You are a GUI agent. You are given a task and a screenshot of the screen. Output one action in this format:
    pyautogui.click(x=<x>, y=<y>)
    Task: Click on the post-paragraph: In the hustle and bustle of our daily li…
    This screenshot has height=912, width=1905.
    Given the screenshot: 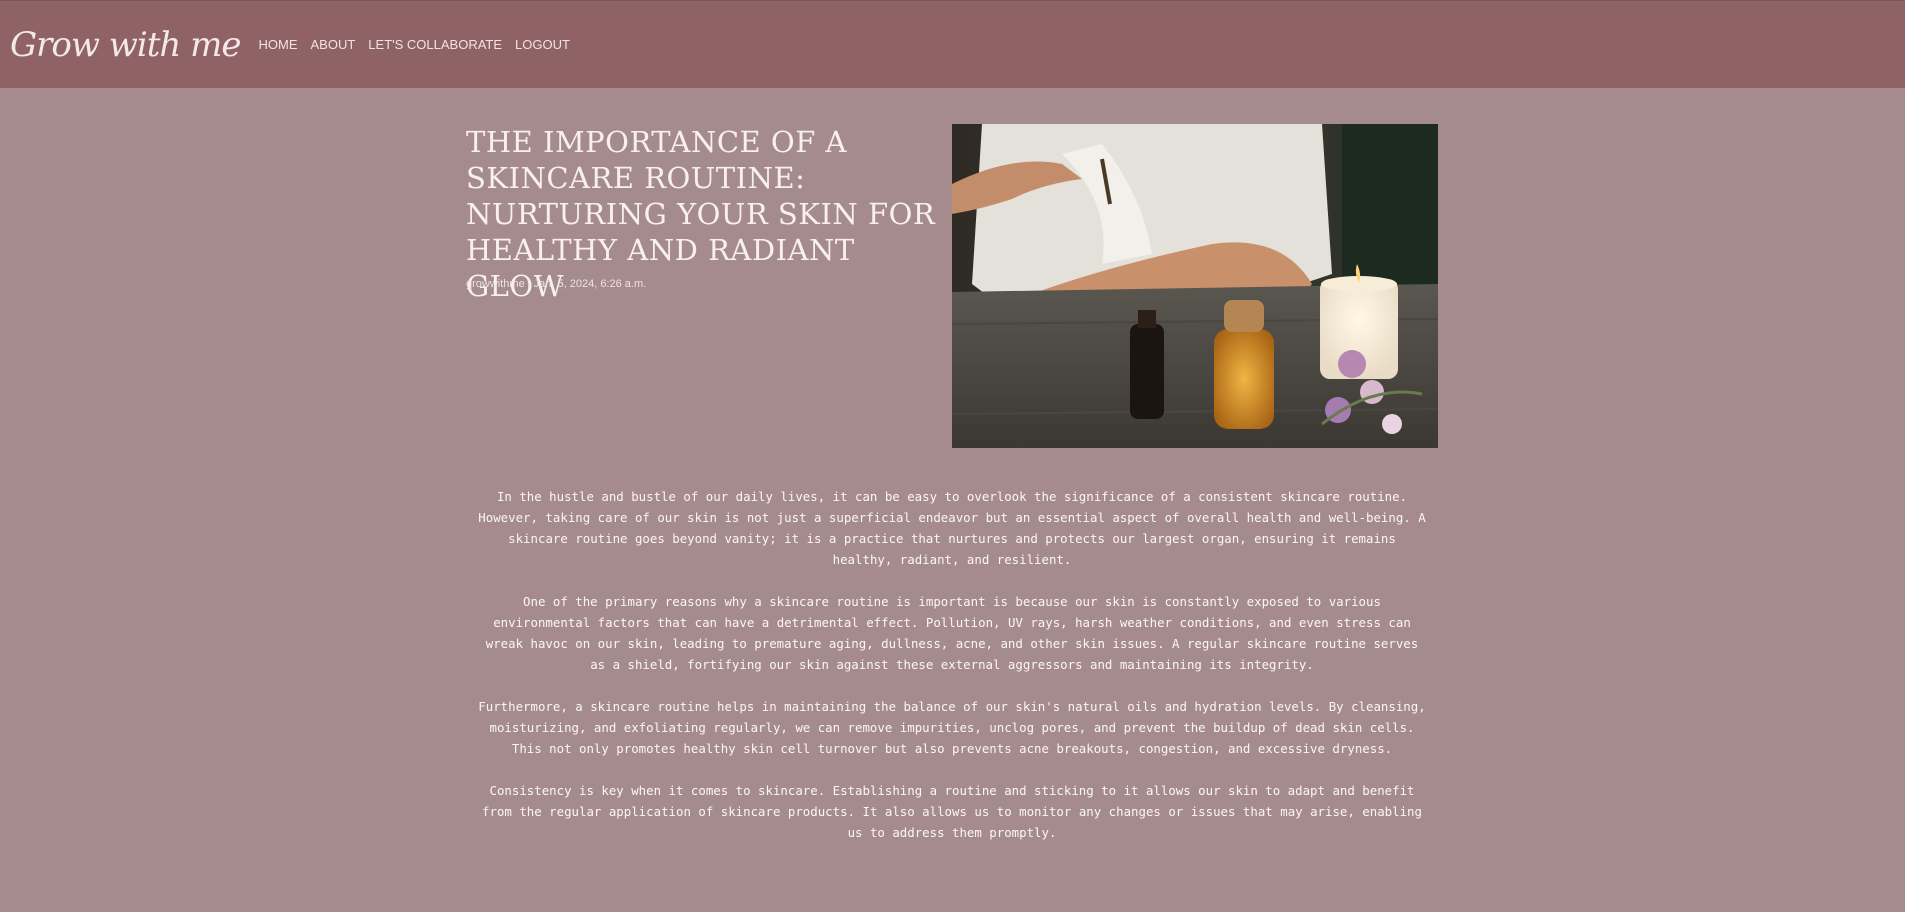 What is the action you would take?
    pyautogui.click(x=952, y=528)
    